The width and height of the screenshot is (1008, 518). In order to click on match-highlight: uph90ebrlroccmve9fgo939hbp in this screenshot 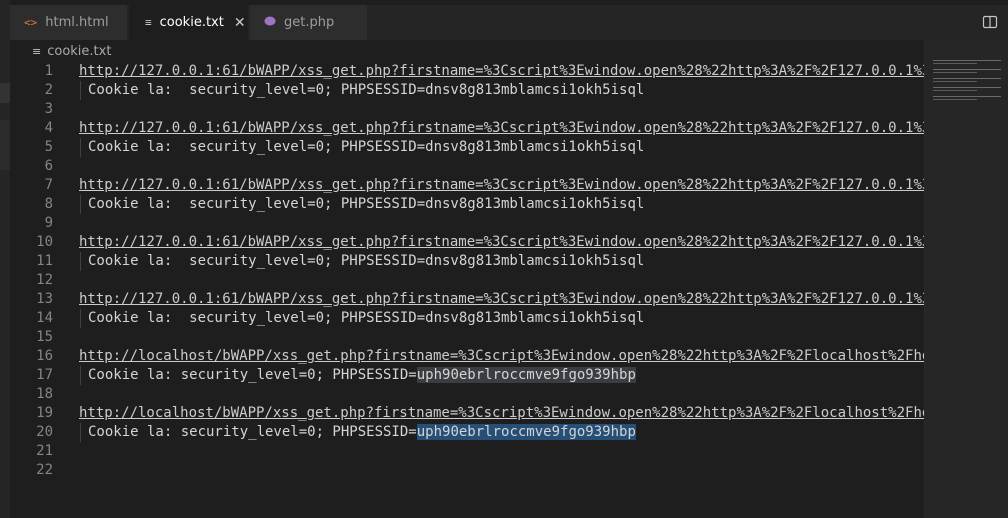, I will do `click(526, 375)`.